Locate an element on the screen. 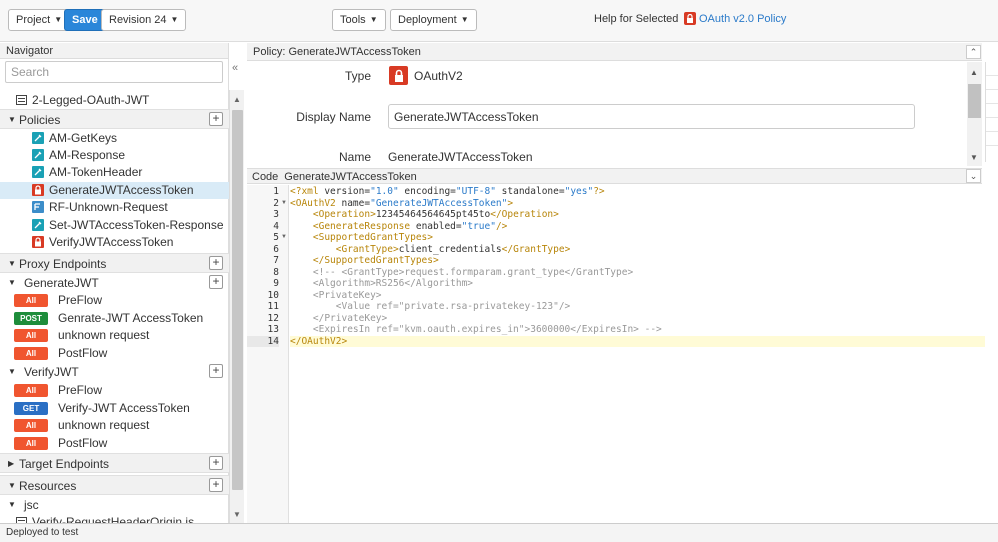 This screenshot has height=542, width=998. help-link: OAuth v2.0 Policy is located at coordinates (735, 18).